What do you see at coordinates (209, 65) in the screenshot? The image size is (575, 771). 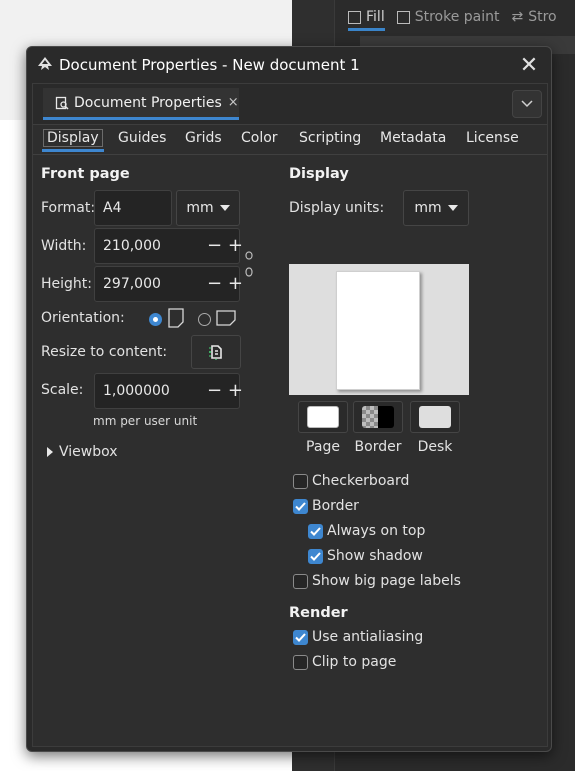 I see `window-title: Document Properties - New document 1` at bounding box center [209, 65].